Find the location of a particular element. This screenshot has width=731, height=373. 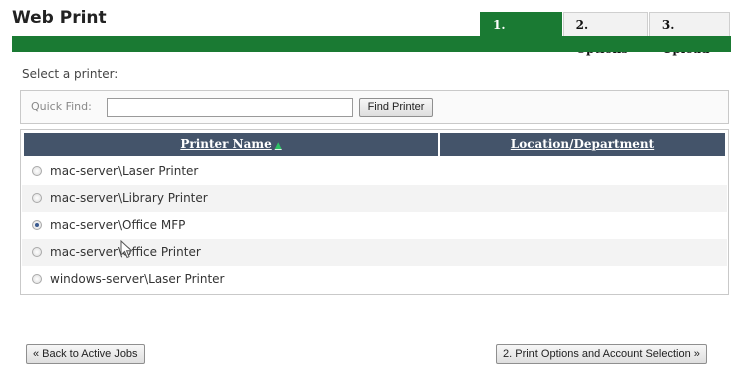

quick-find-label: Quick Find: is located at coordinates (61, 106).